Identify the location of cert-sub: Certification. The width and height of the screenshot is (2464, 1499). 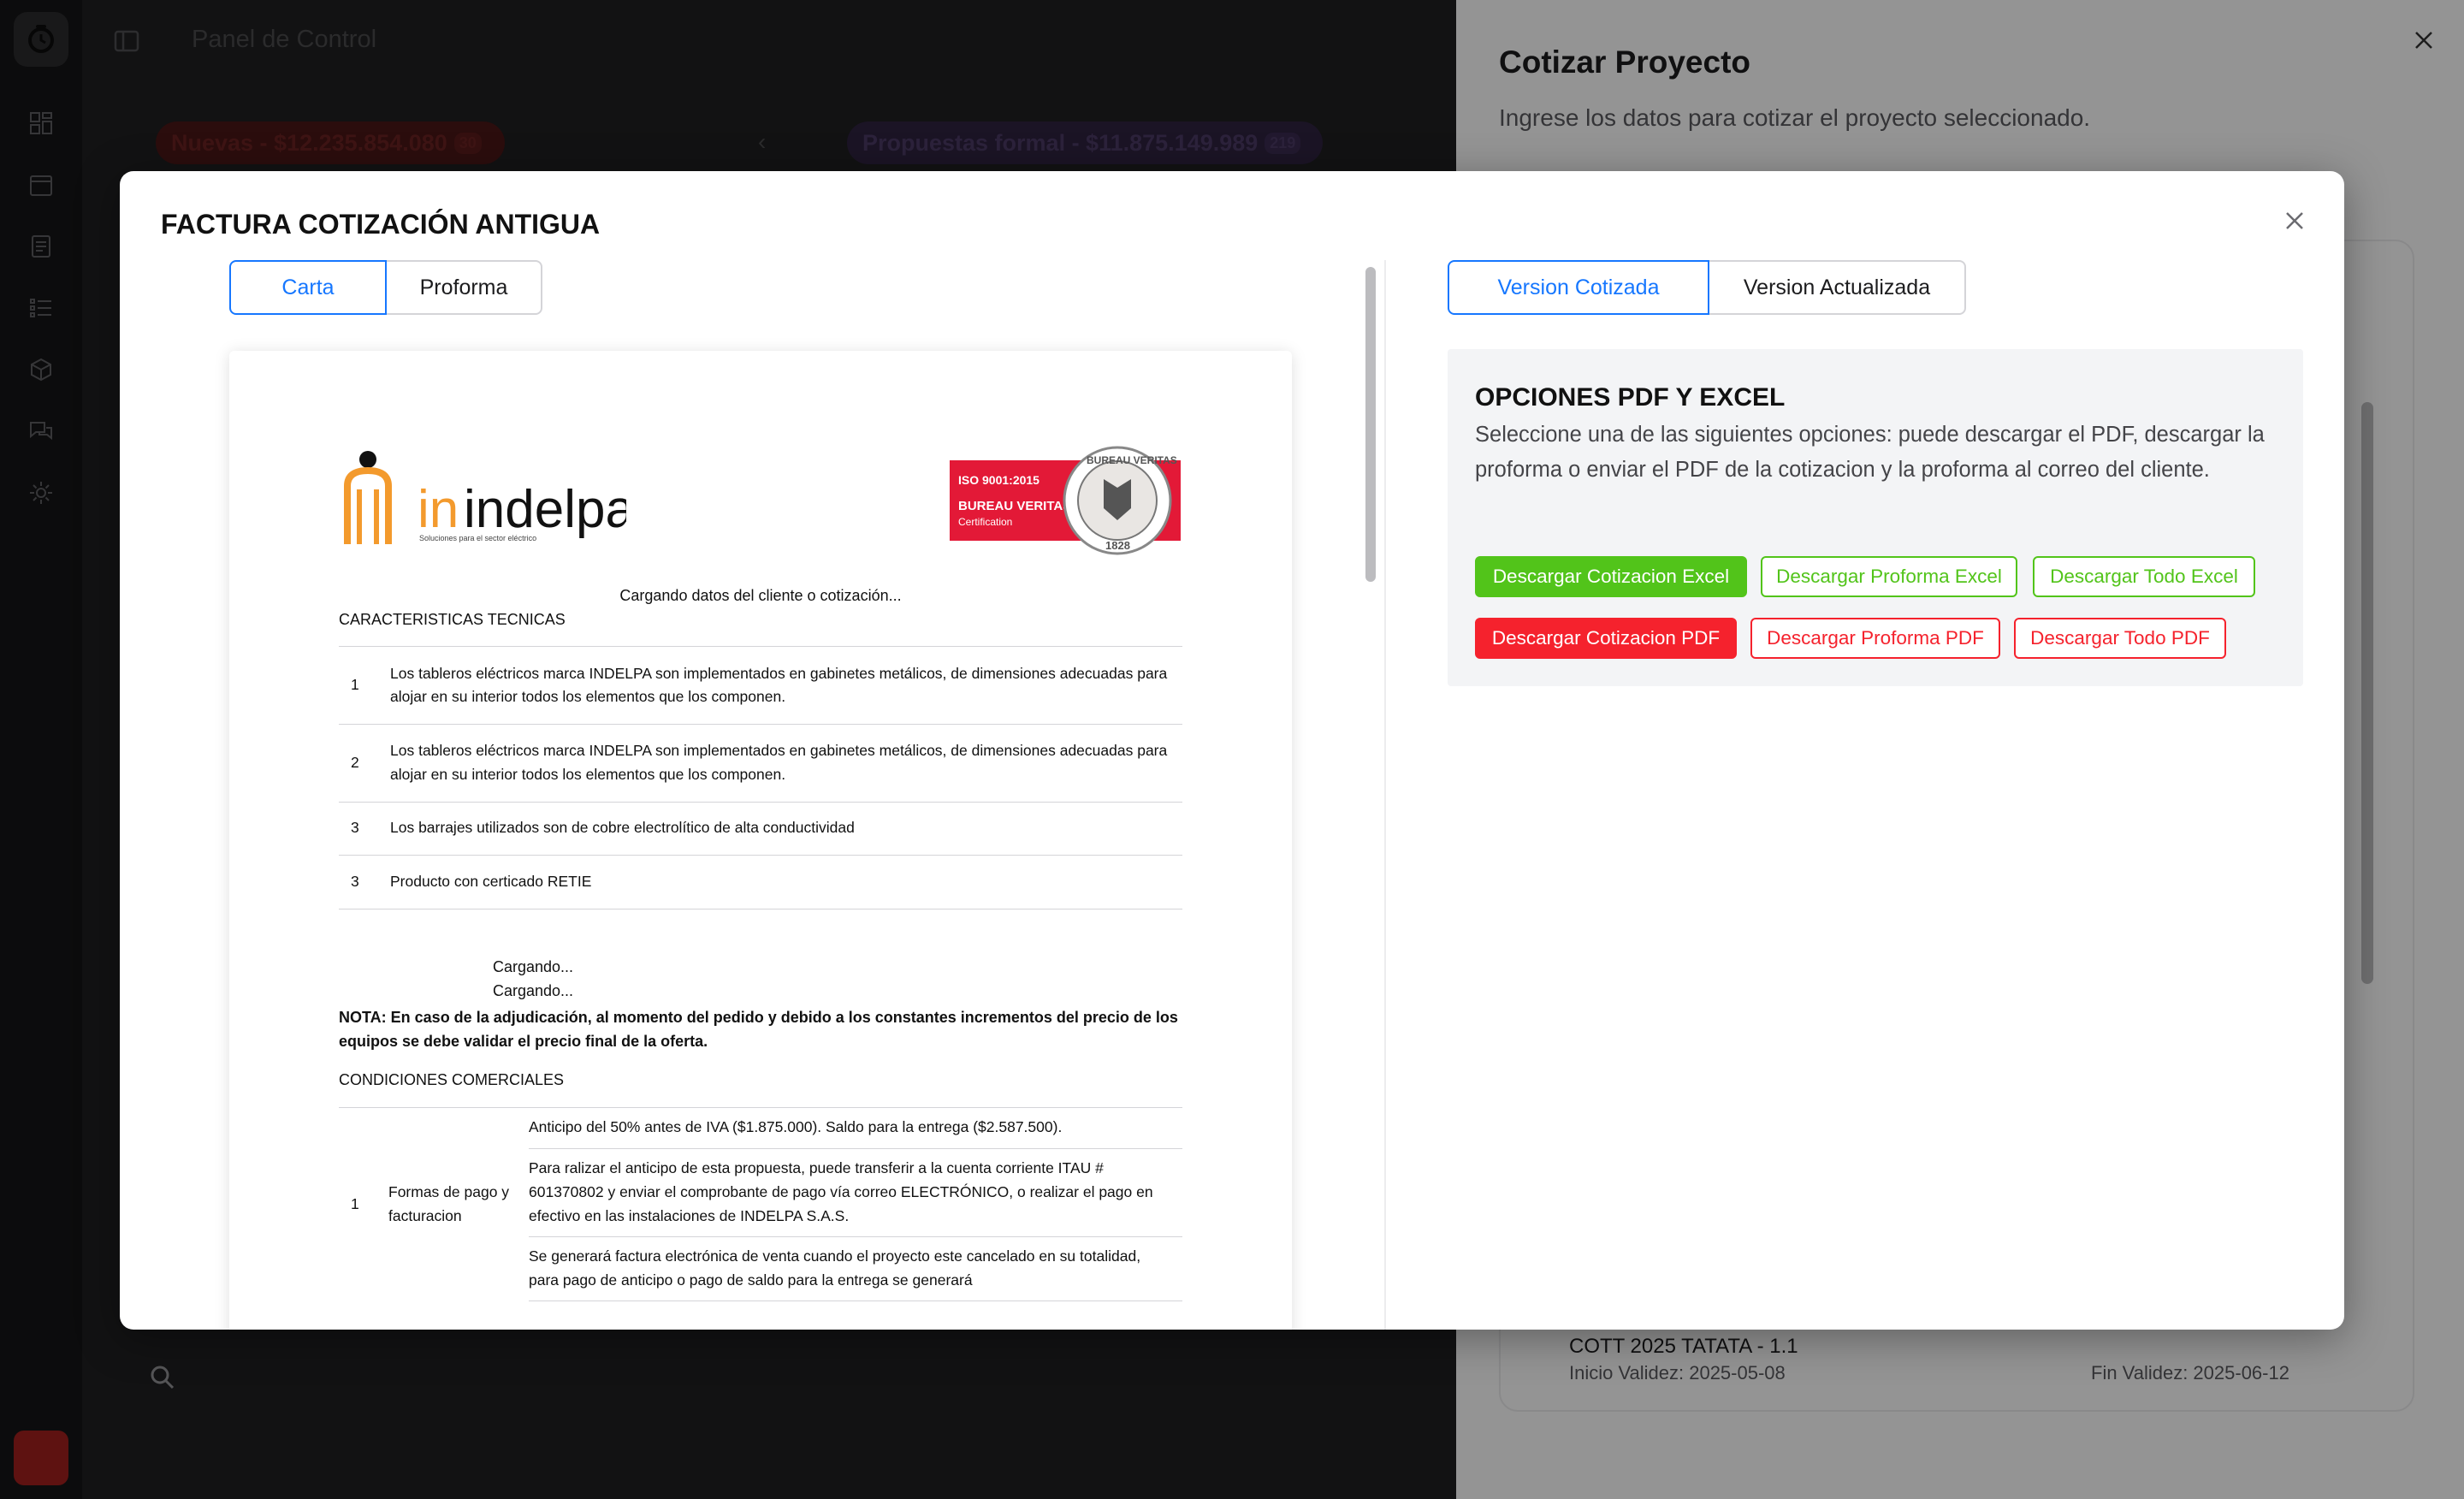
(985, 522).